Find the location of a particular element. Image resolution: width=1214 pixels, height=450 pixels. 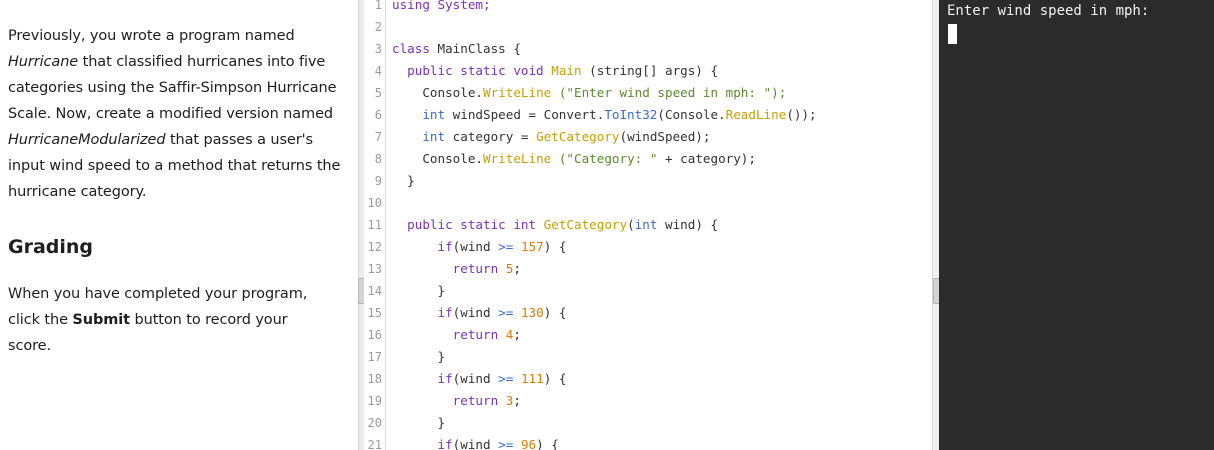

line-number: 17 is located at coordinates (374, 357).